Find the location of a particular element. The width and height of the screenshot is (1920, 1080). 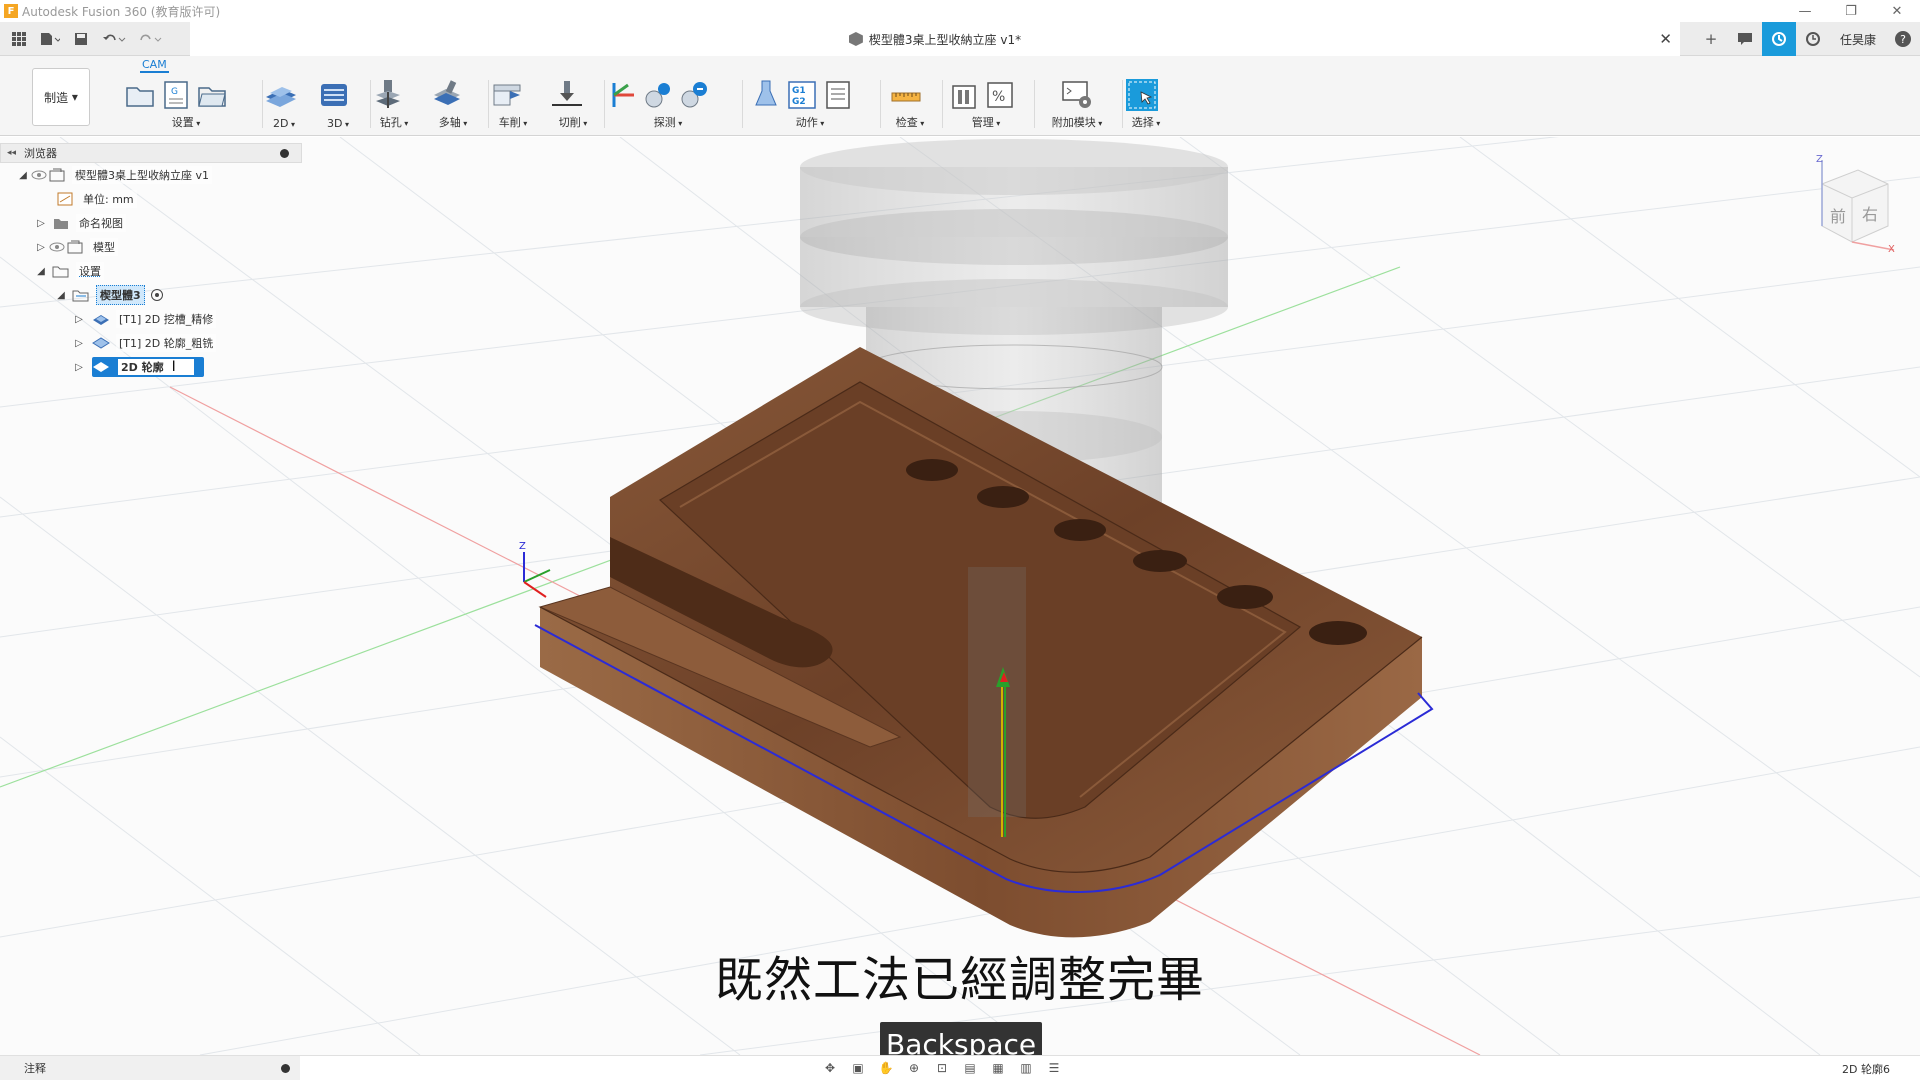

open-folder-icon is located at coordinates (212, 95).